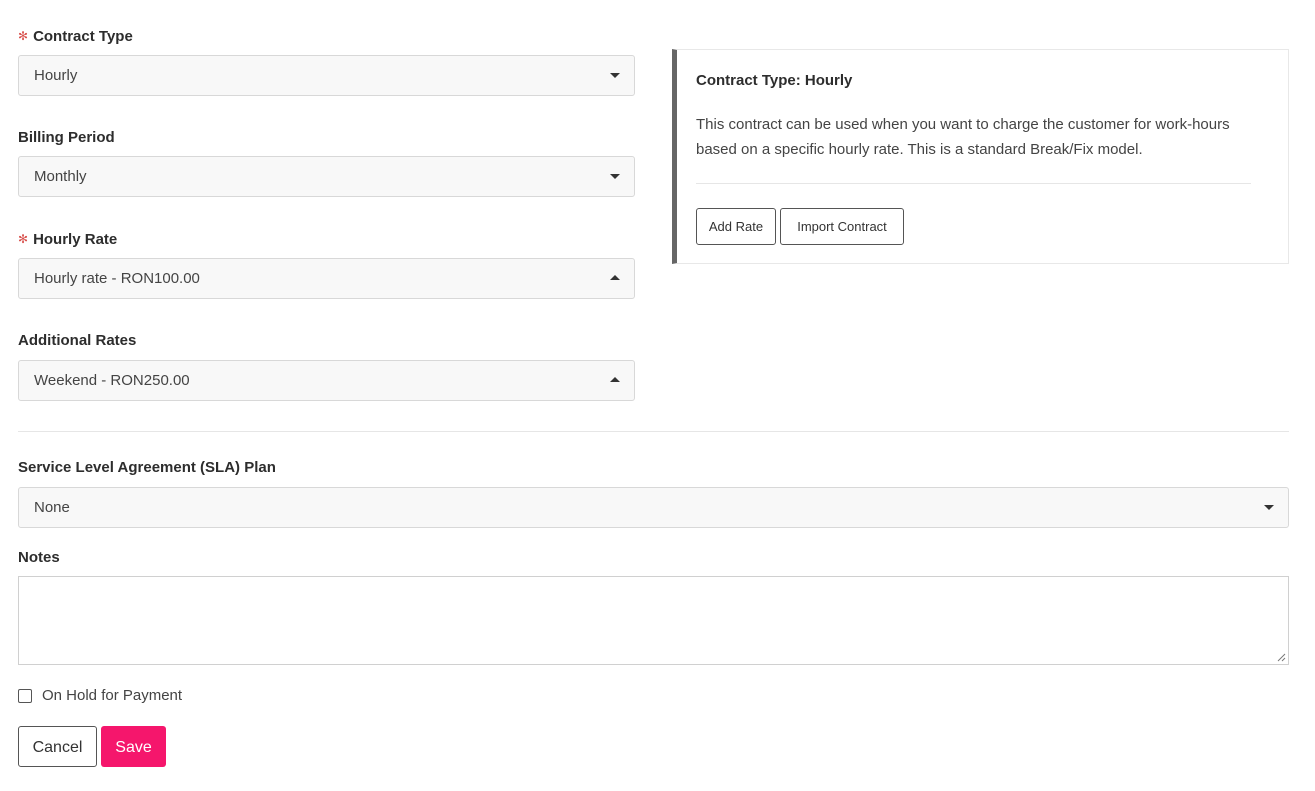 The width and height of the screenshot is (1315, 791). I want to click on sla-plan-label: Service Level Agreement (SLA) Plan, so click(147, 467).